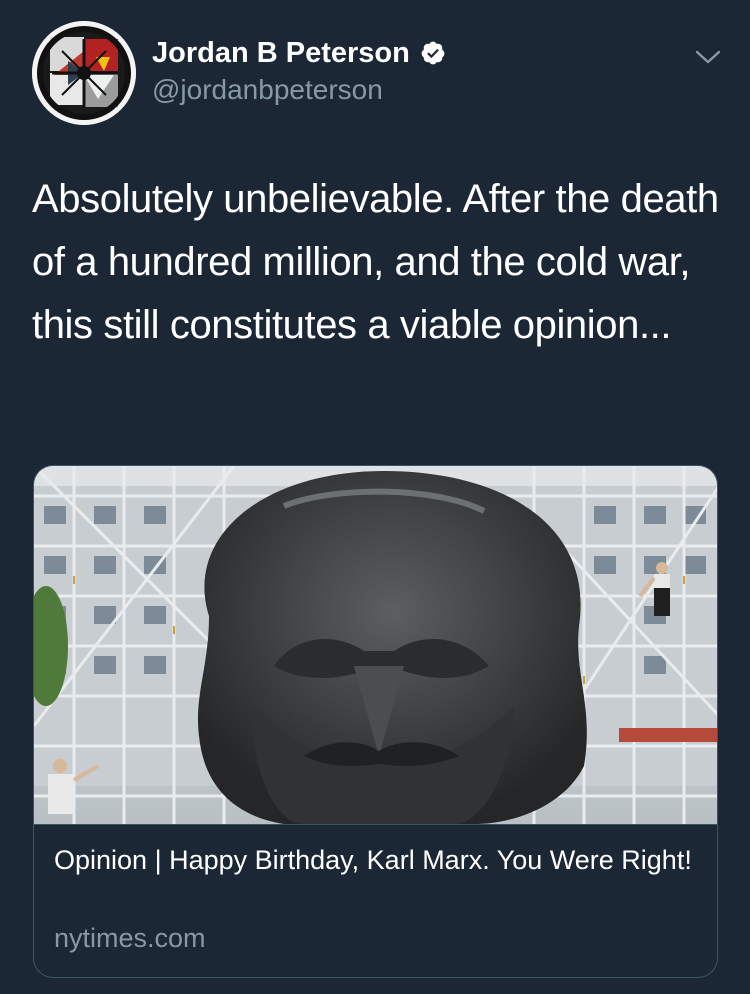 This screenshot has width=750, height=994. I want to click on abstract-geometric-avatar-icon, so click(84, 73).